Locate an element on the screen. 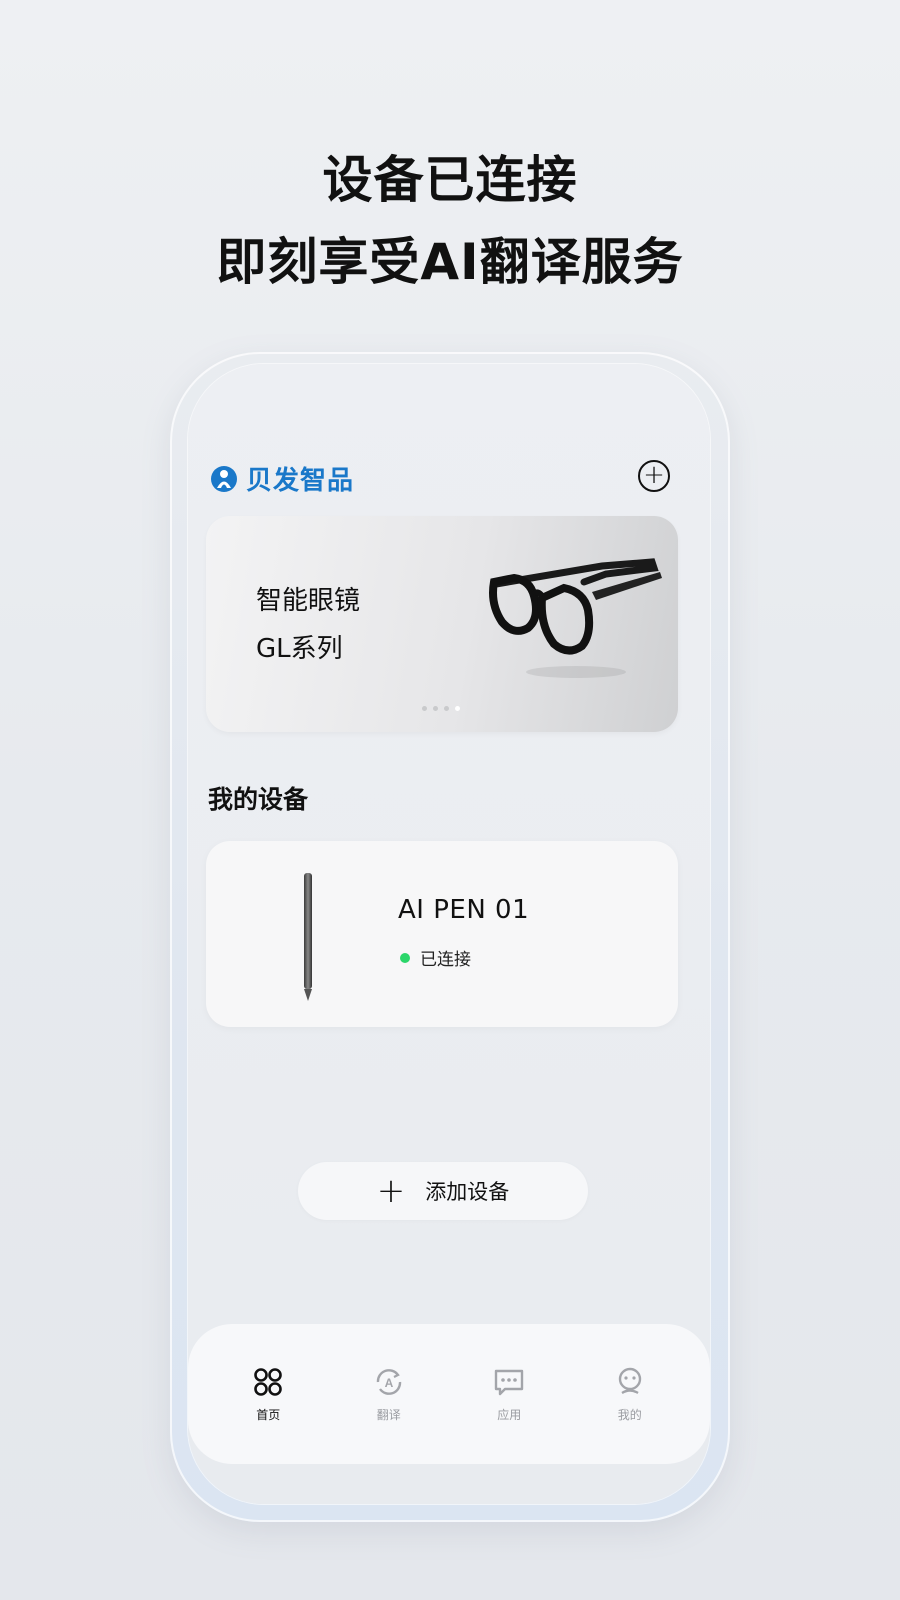 Image resolution: width=900 pixels, height=1600 pixels. my-devices-title: 我的设备 is located at coordinates (258, 799).